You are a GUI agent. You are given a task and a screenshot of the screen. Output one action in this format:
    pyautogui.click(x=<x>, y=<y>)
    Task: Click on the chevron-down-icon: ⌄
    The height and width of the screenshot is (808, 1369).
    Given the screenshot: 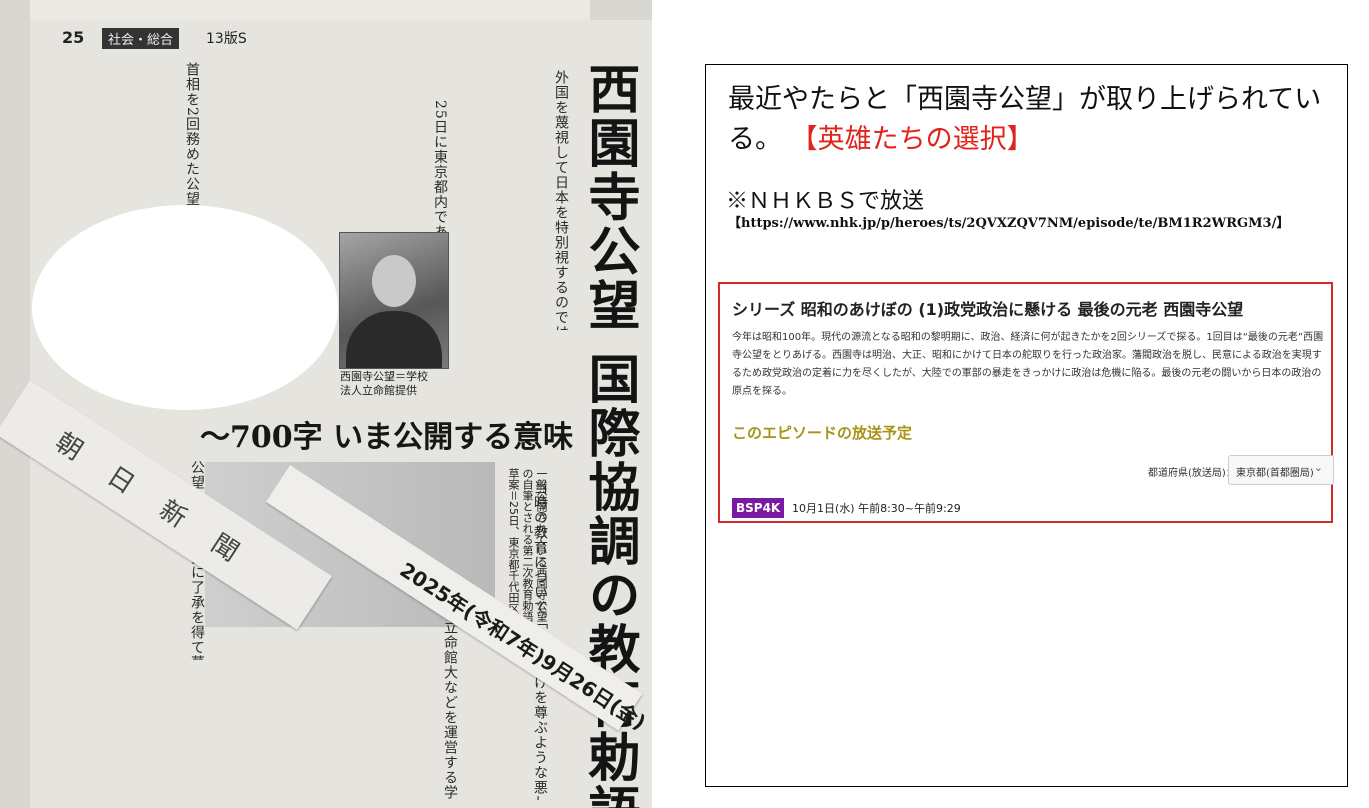 What is the action you would take?
    pyautogui.click(x=1318, y=467)
    